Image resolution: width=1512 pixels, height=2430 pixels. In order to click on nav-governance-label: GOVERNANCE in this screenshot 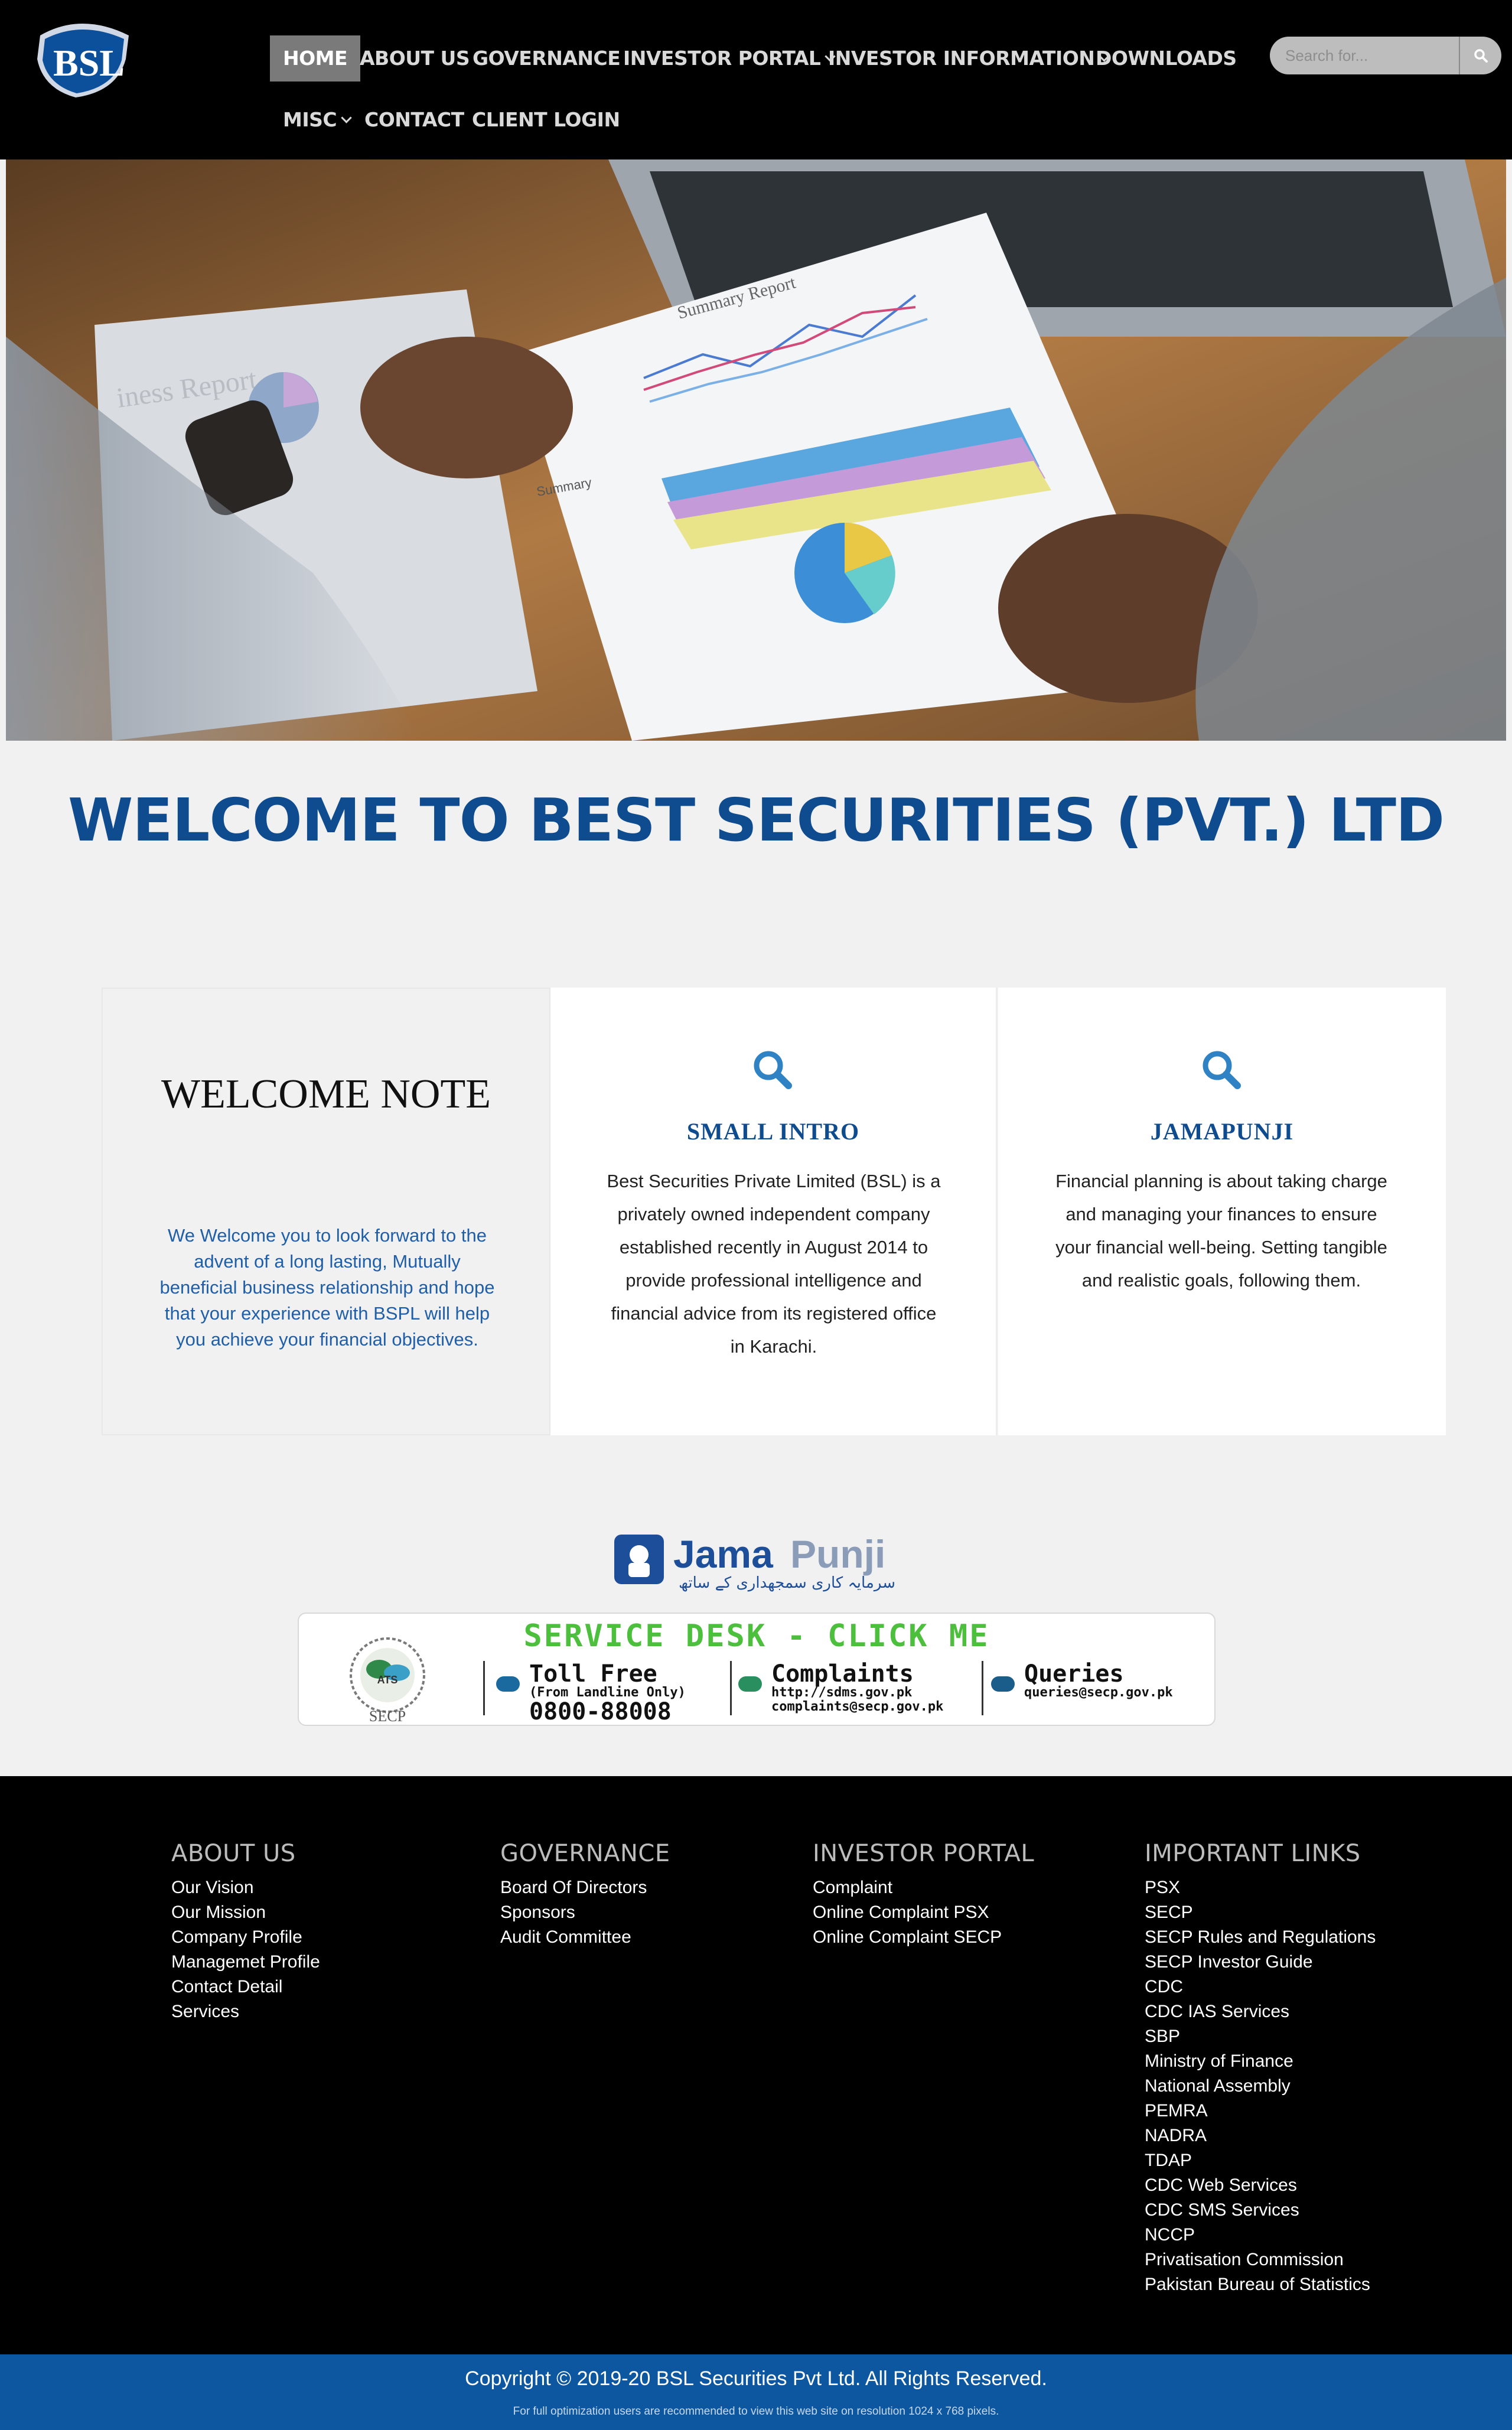, I will do `click(546, 58)`.